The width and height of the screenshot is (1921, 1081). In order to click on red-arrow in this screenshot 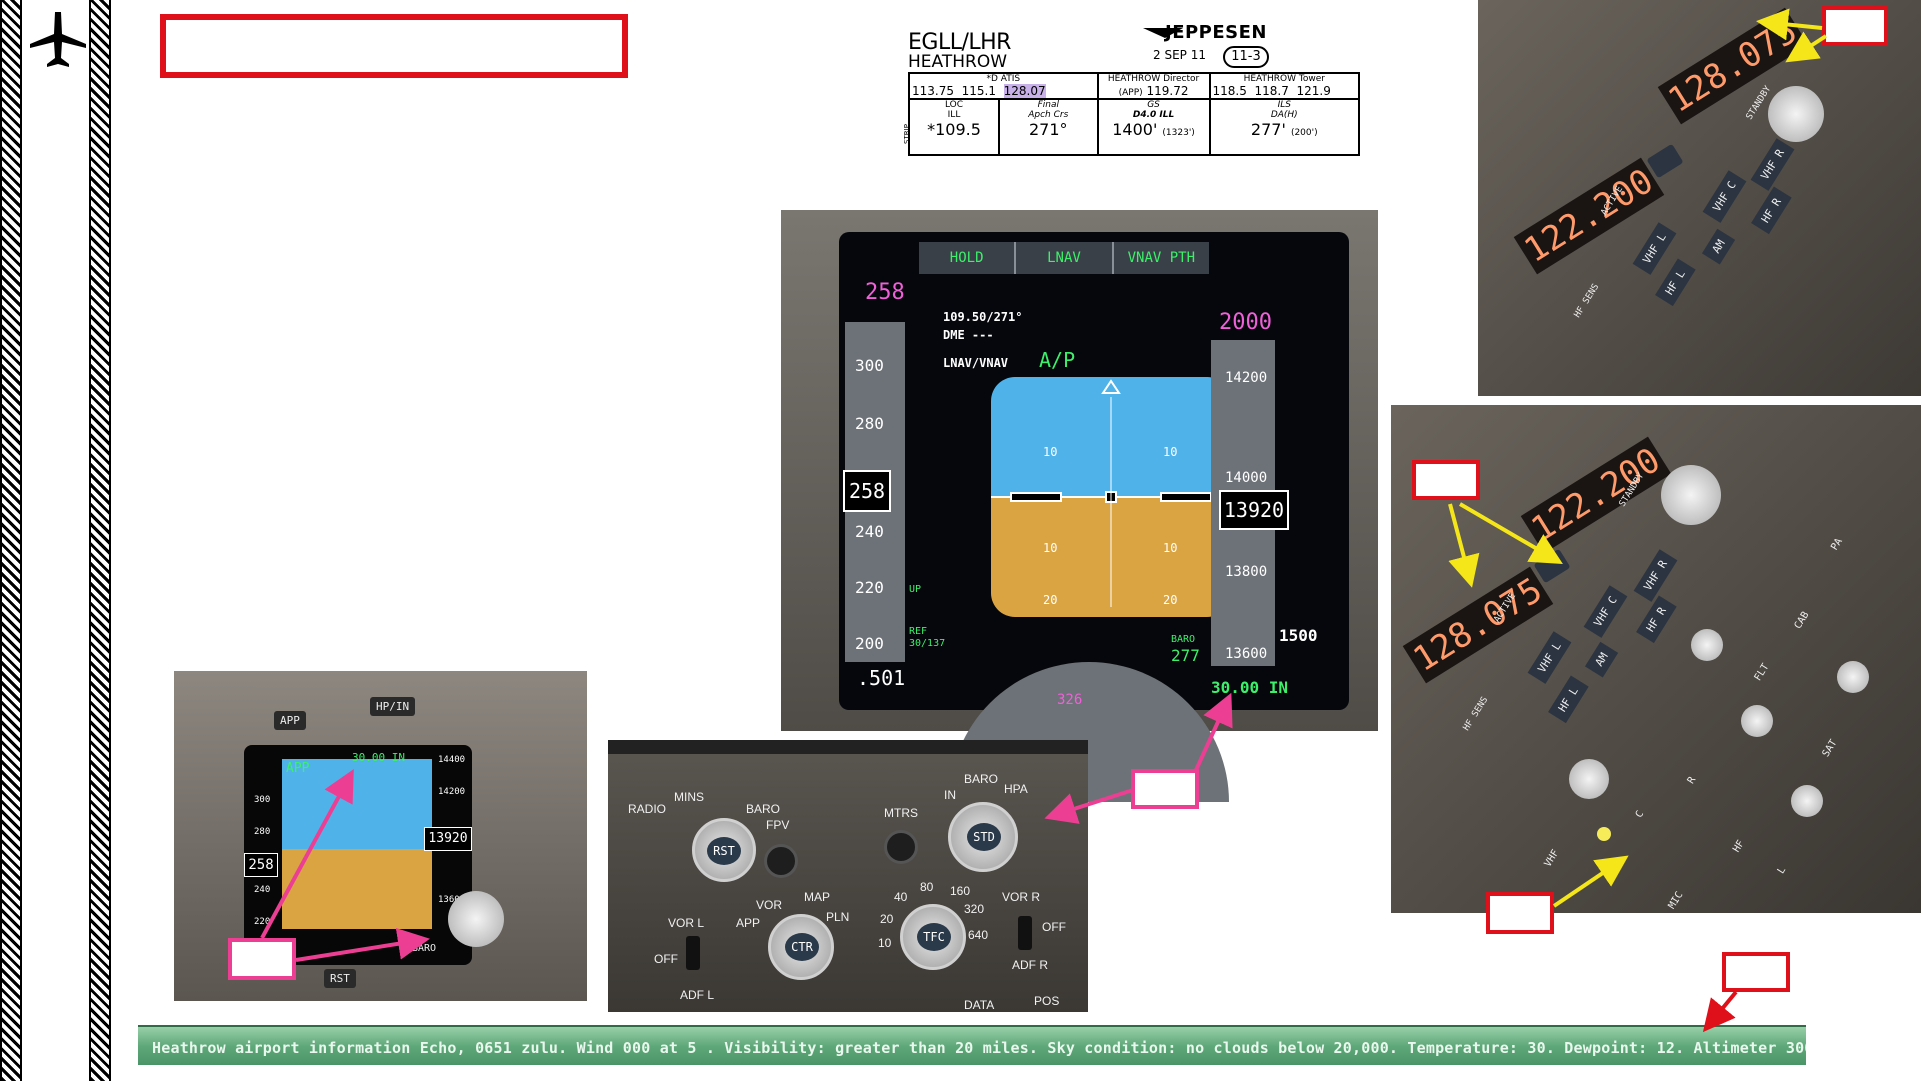, I will do `click(1720, 1011)`.